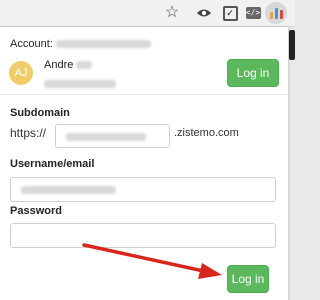 The image size is (320, 300). What do you see at coordinates (206, 133) in the screenshot?
I see `subdomain-suffix: .zistemo.com` at bounding box center [206, 133].